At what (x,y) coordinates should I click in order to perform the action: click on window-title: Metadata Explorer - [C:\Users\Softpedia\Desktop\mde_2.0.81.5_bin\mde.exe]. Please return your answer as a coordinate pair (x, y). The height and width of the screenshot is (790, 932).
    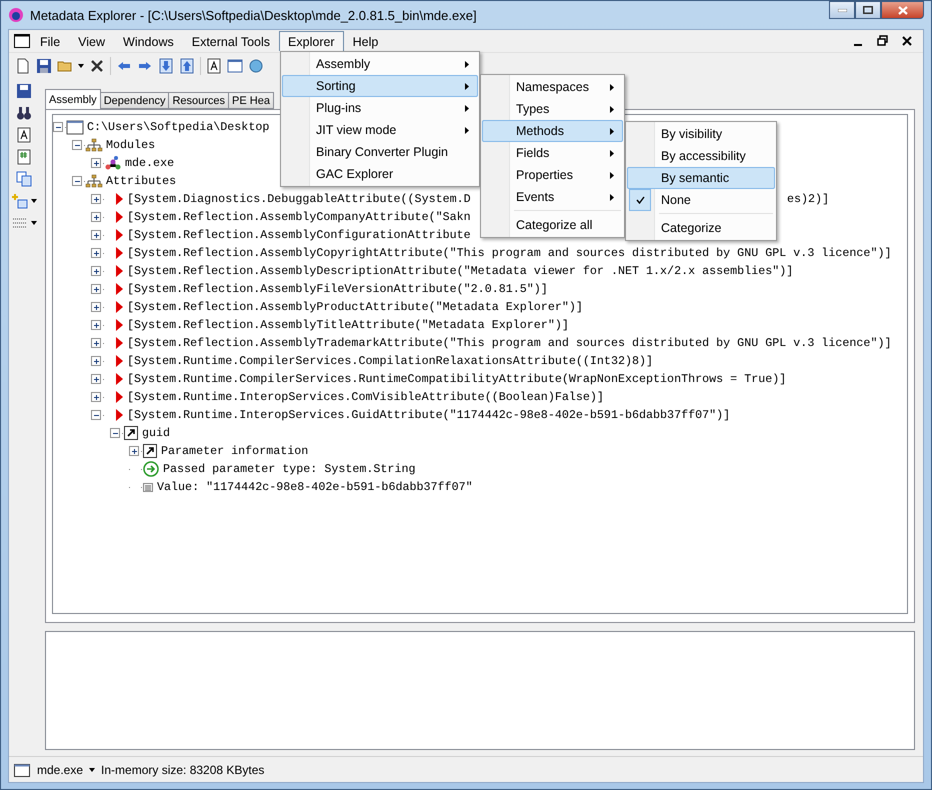
    Looking at the image, I should click on (254, 15).